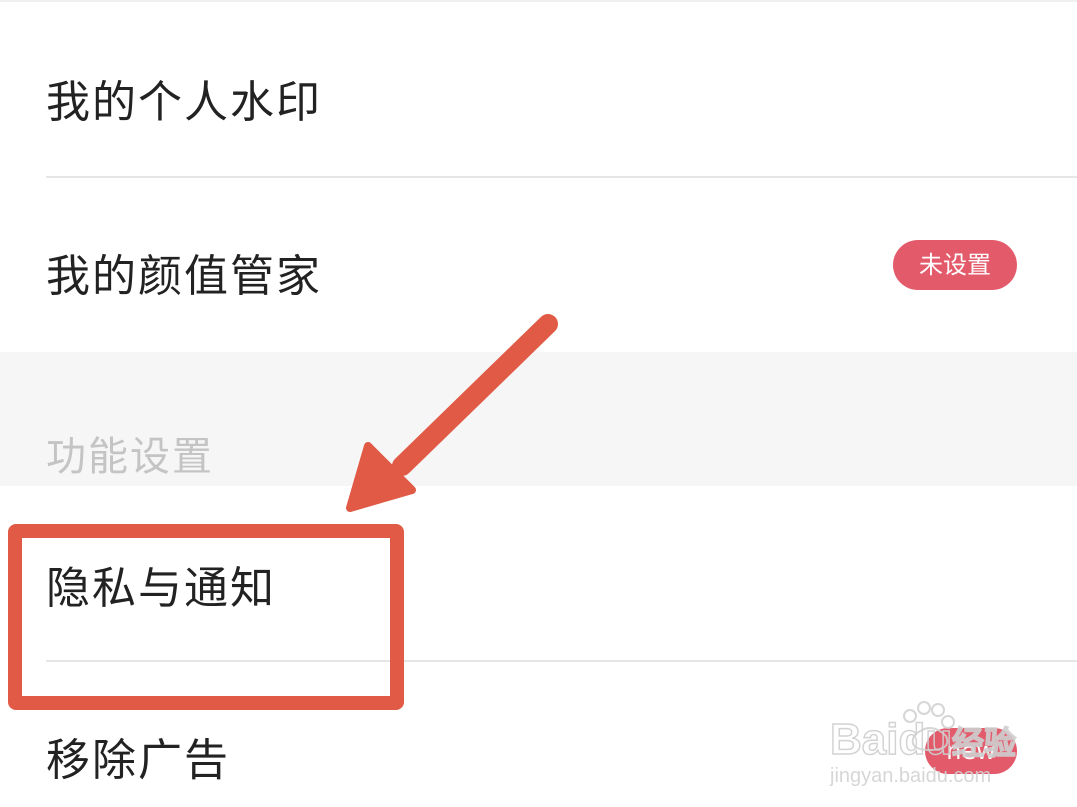  I want to click on status-badge-new: new, so click(971, 751).